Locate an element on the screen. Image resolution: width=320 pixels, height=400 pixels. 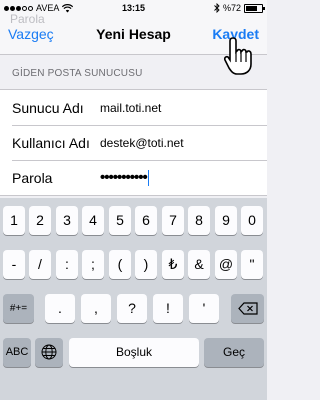
server-name-label: Sunucu Adı is located at coordinates (48, 107).